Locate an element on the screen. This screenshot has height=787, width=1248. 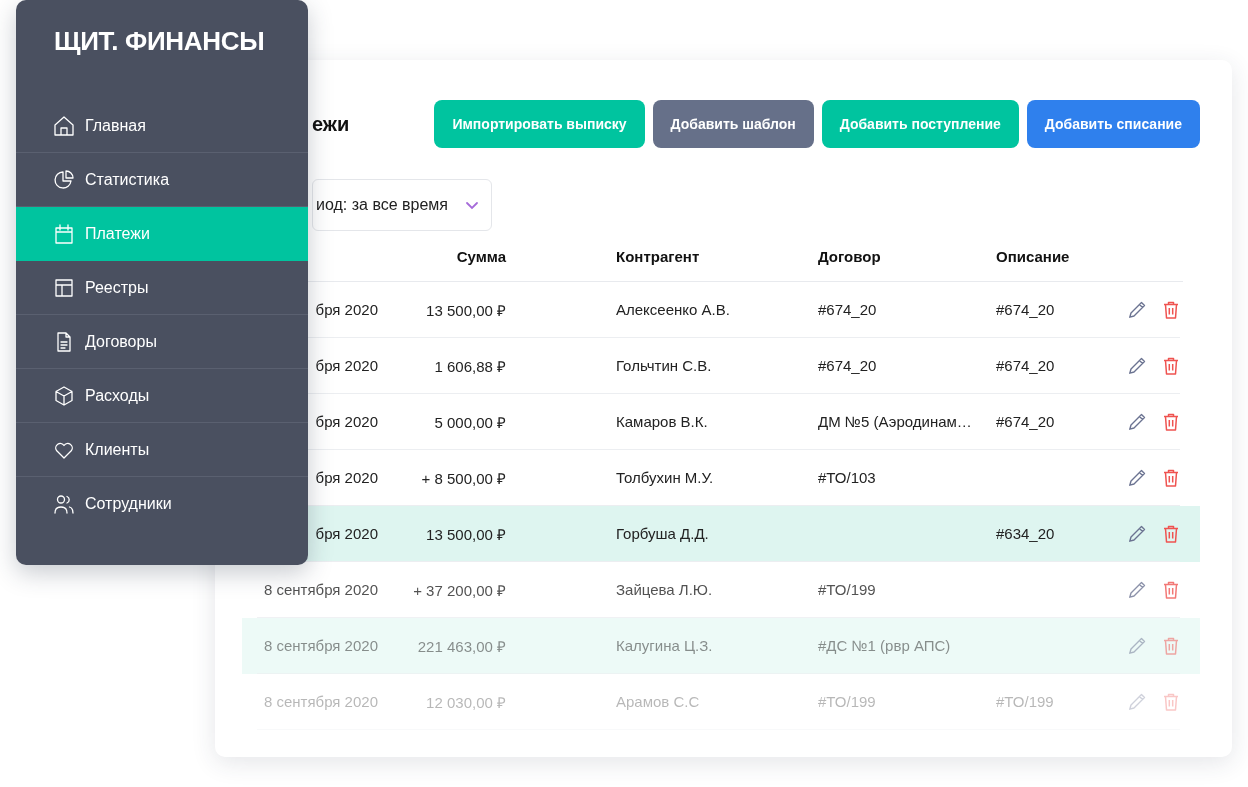
logo: ЩИТ. ФИНАНСЫ is located at coordinates (160, 41).